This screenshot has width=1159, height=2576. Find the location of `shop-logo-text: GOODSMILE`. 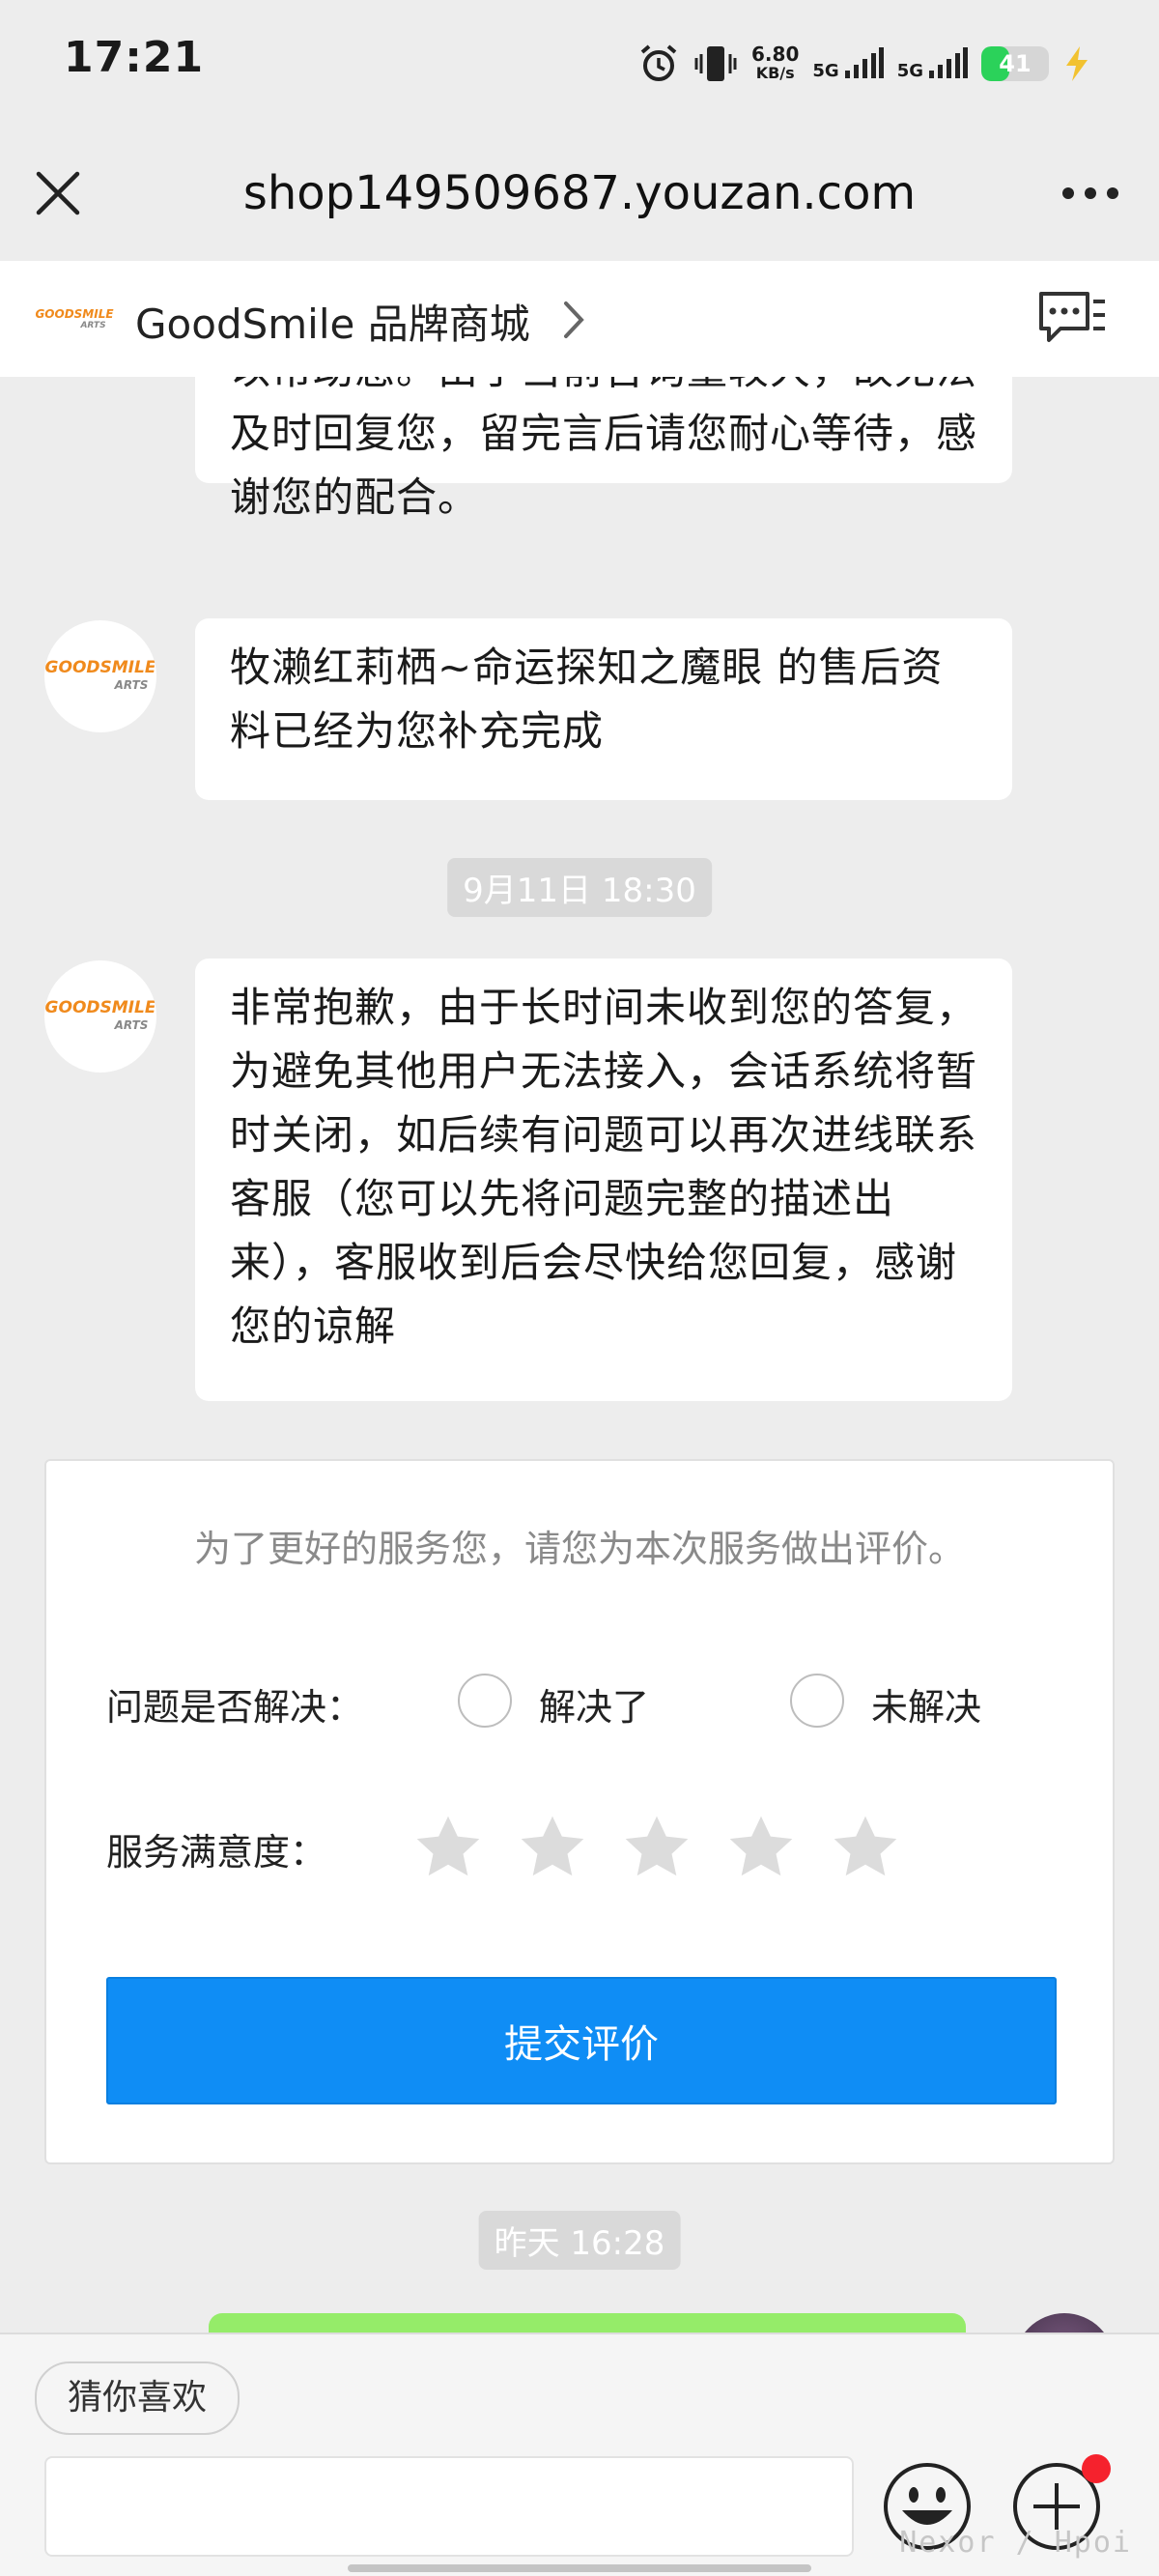

shop-logo-text: GOODSMILE is located at coordinates (75, 314).